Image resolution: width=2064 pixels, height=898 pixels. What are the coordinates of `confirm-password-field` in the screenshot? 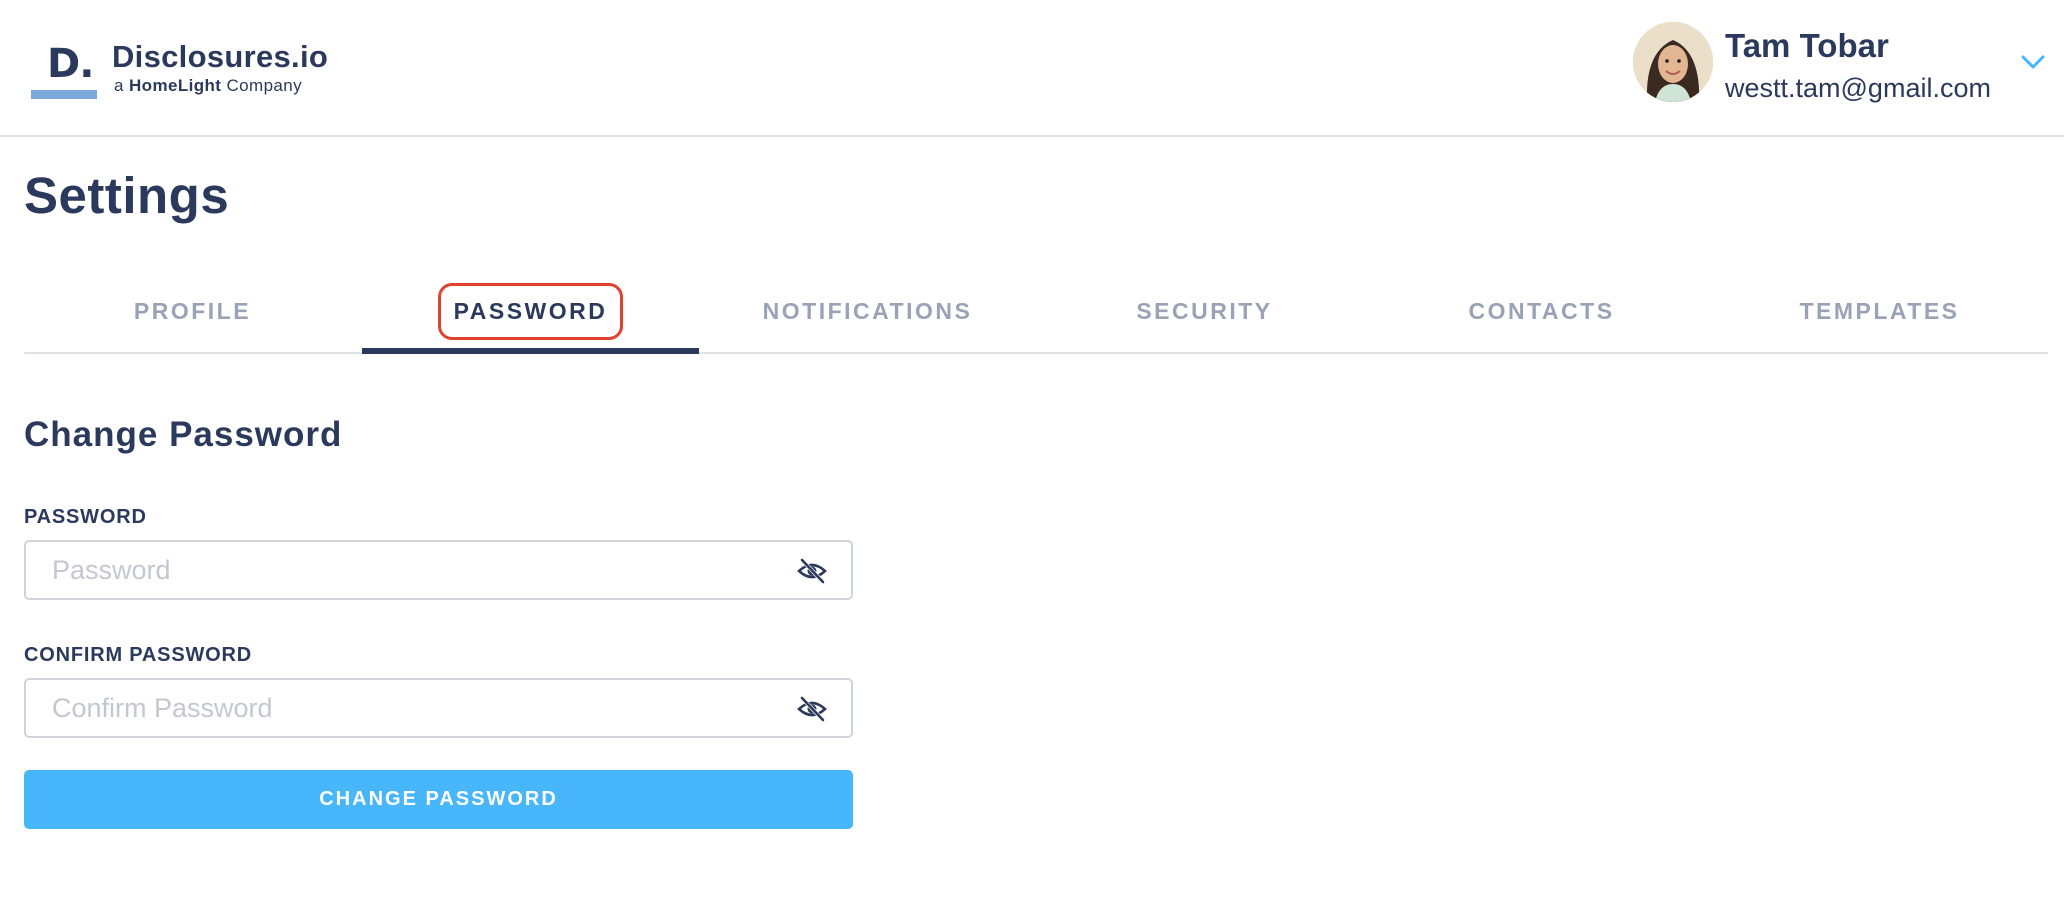 It's located at (438, 708).